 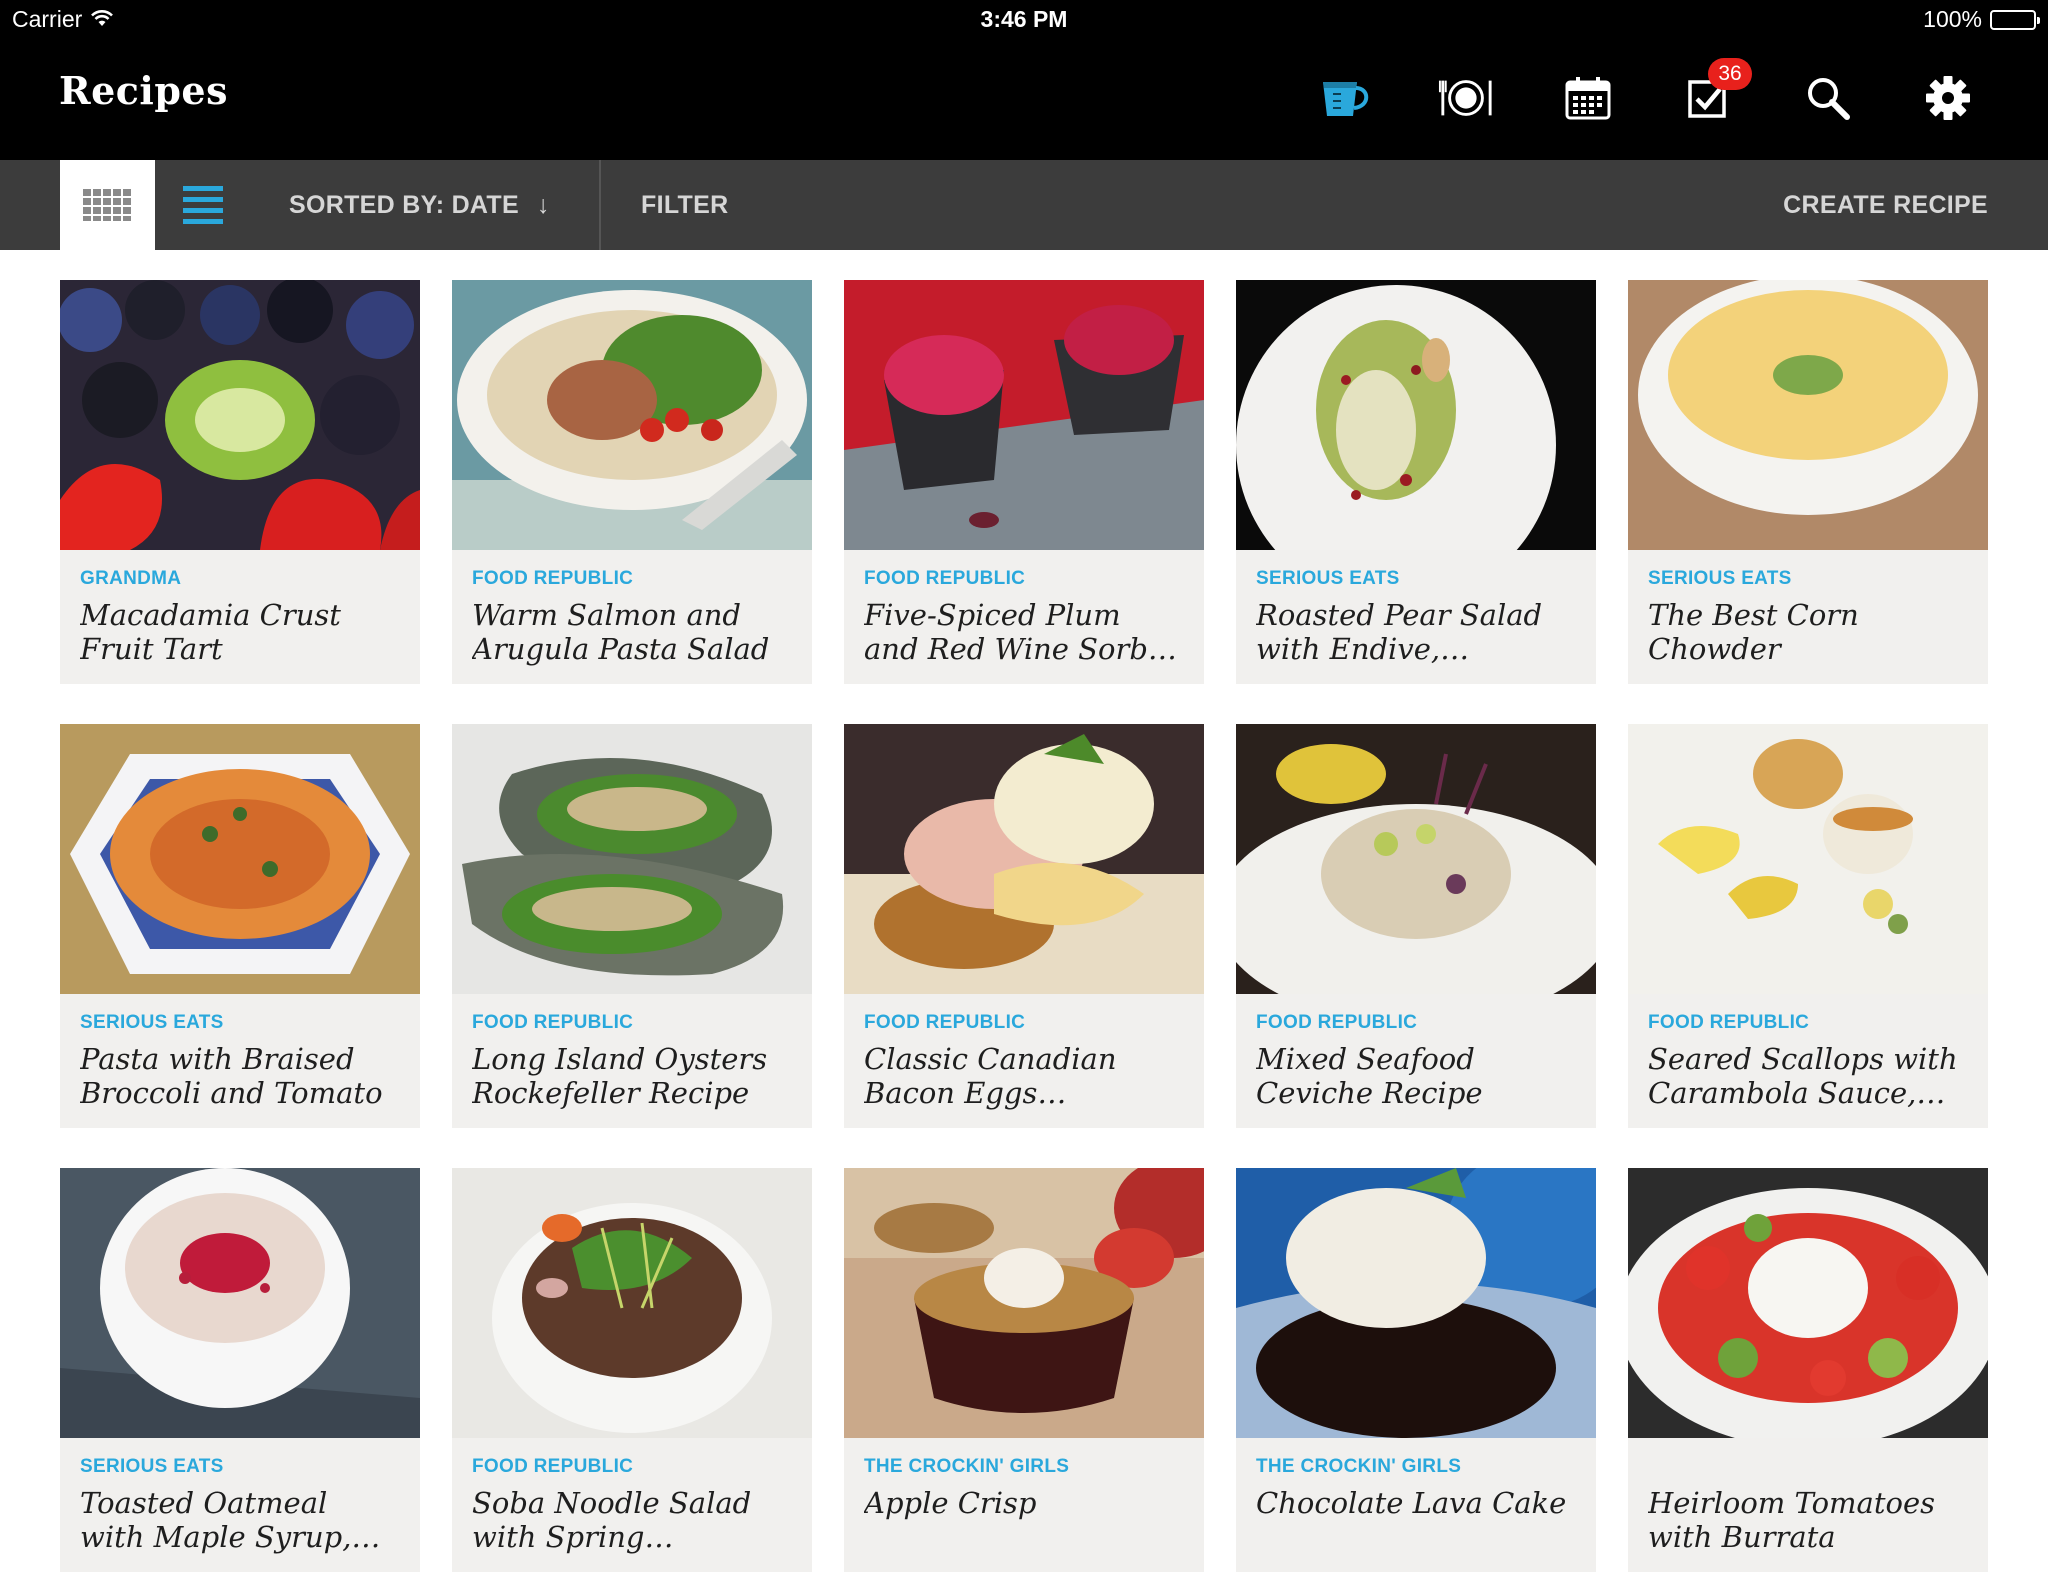 I want to click on recipe-source: GRANDMA, so click(x=131, y=578).